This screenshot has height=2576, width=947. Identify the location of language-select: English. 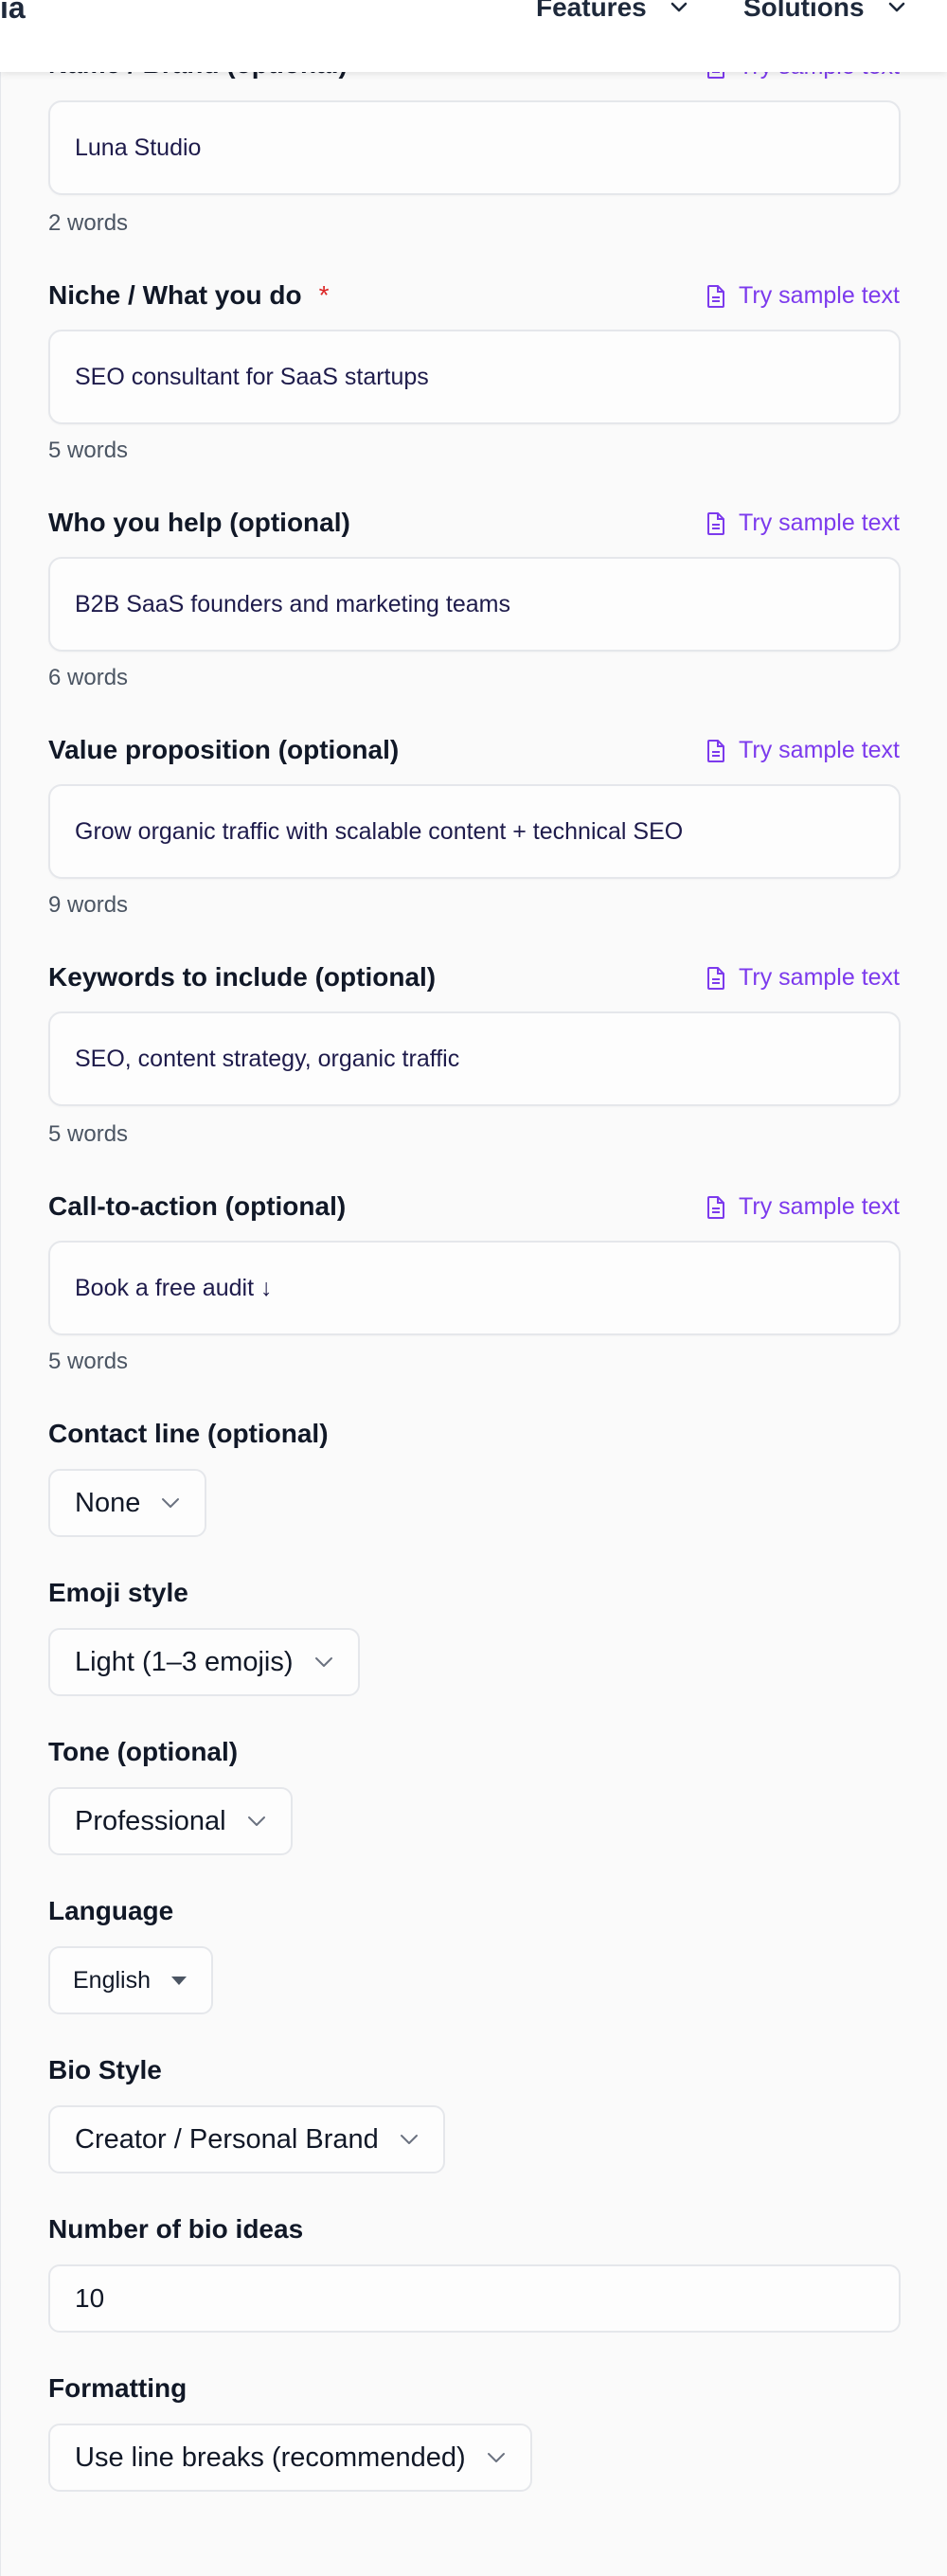
(130, 1980).